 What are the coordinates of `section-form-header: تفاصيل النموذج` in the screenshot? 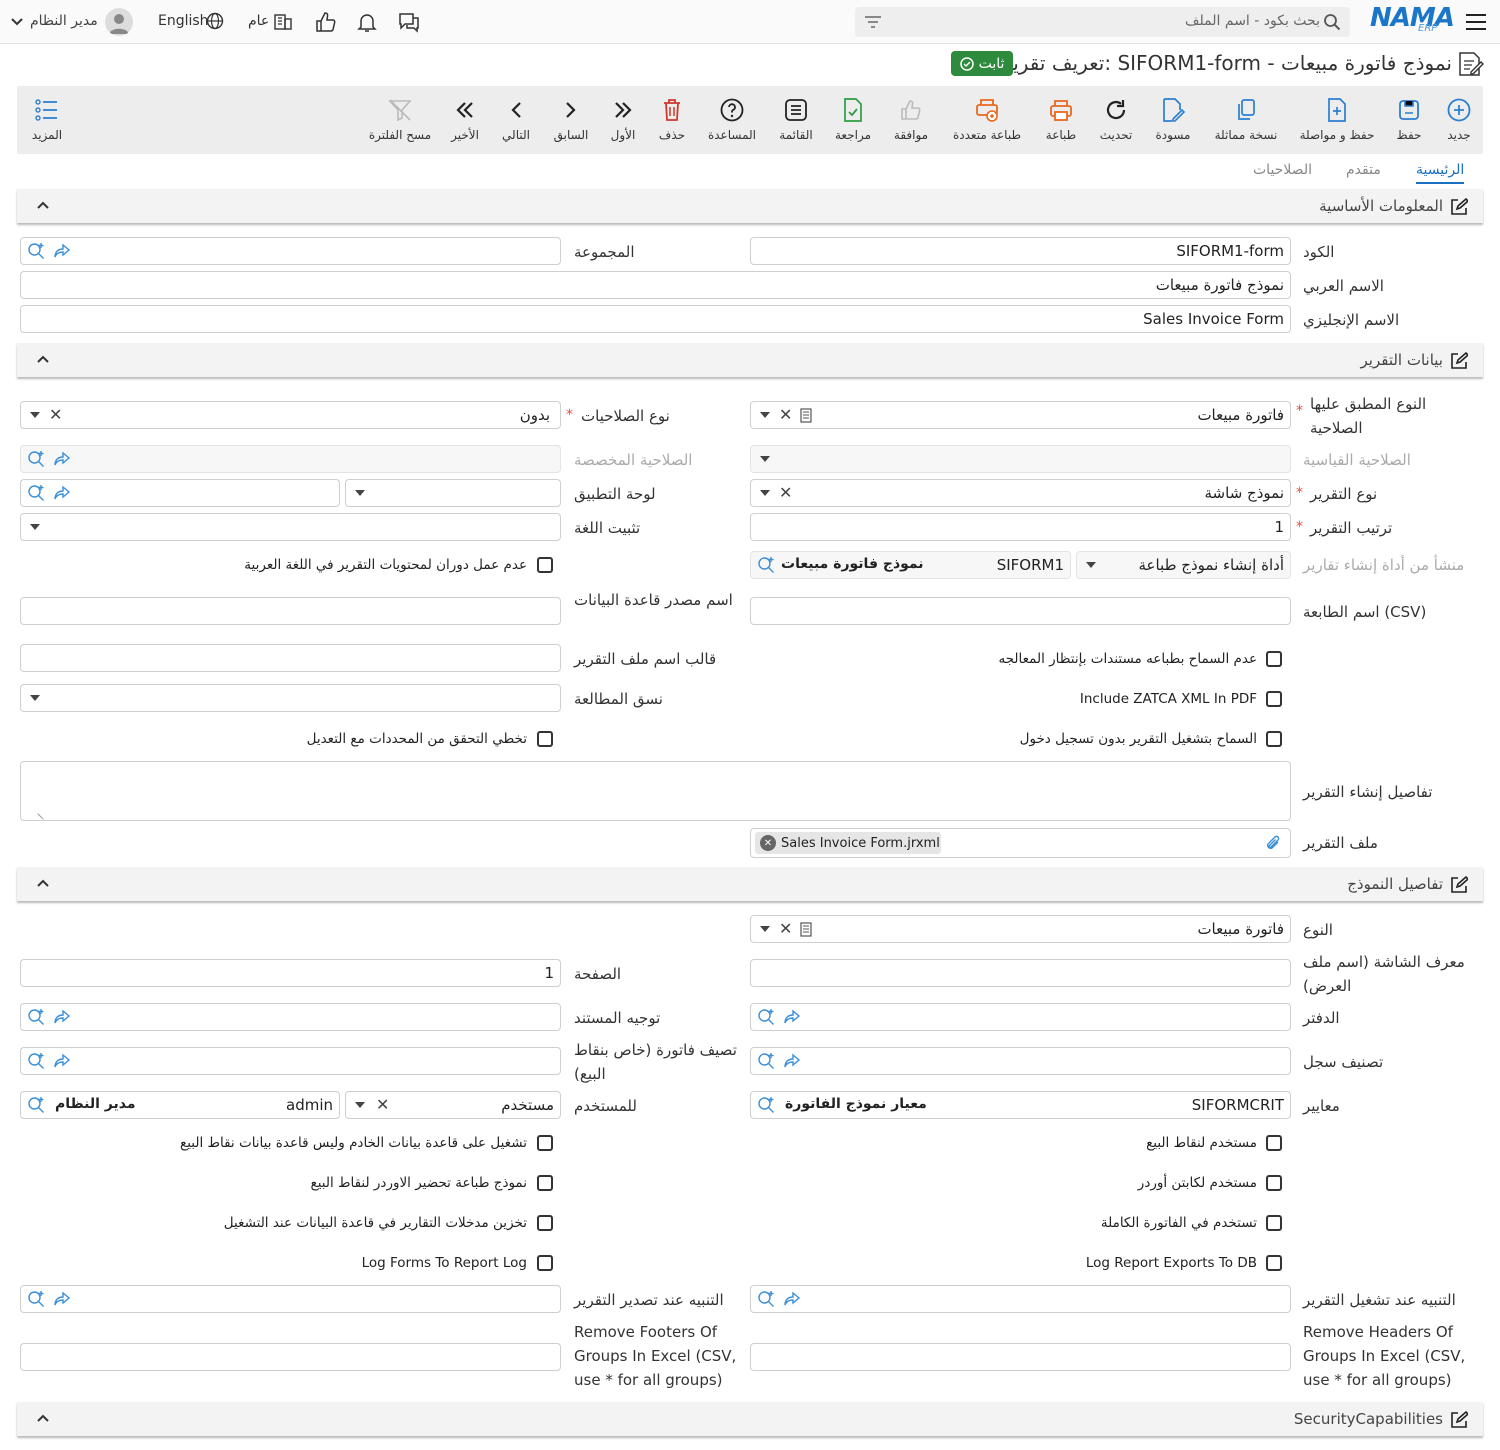 It's located at (750, 884).